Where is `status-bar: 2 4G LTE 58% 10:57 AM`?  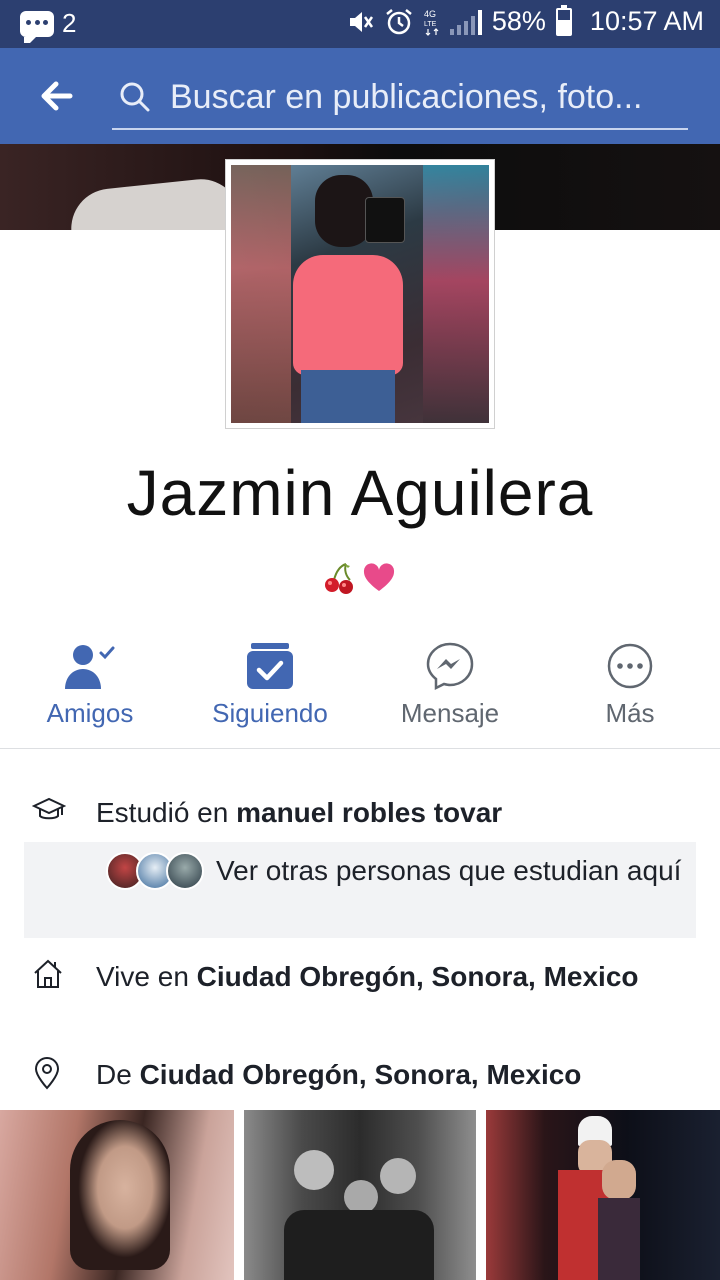
status-bar: 2 4G LTE 58% 10:57 AM is located at coordinates (360, 24).